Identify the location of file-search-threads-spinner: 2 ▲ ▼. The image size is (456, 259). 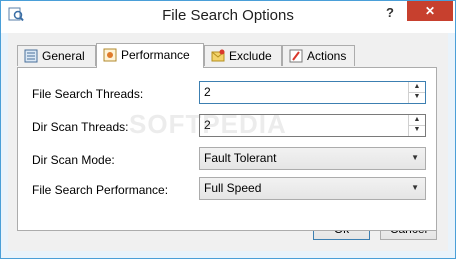
(312, 92).